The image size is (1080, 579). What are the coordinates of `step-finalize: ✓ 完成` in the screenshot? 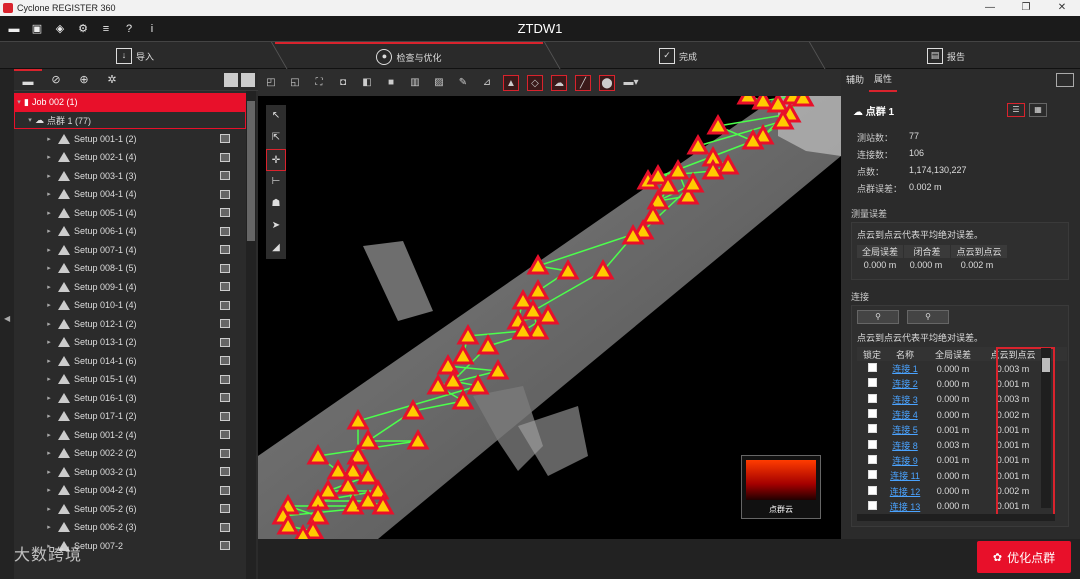 It's located at (678, 56).